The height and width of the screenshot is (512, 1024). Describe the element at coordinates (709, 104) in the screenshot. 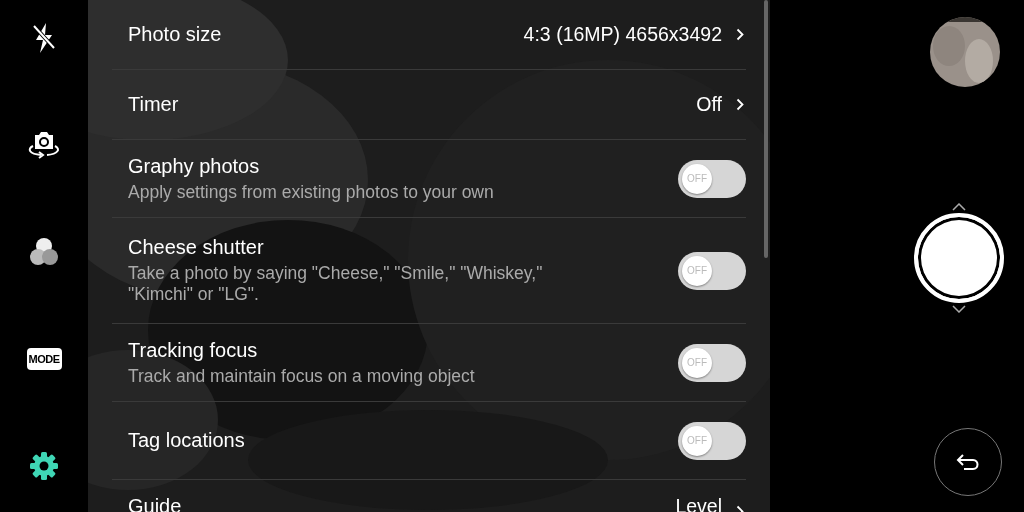

I see `setting-value: Off` at that location.